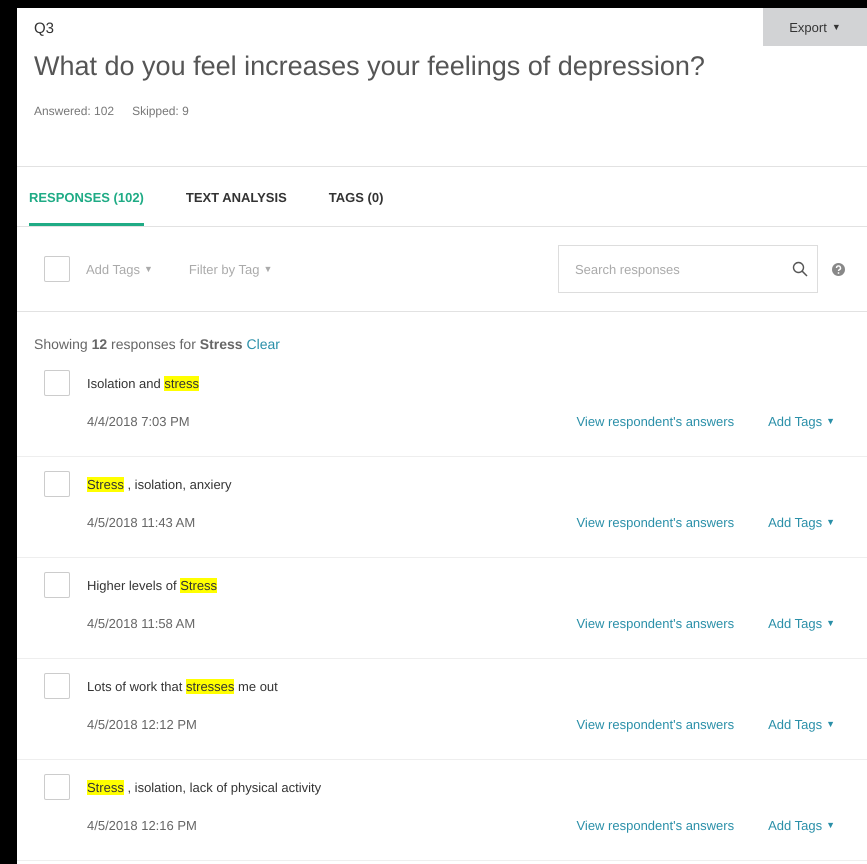  What do you see at coordinates (160, 111) in the screenshot?
I see `skipped-count: Skipped: 9` at bounding box center [160, 111].